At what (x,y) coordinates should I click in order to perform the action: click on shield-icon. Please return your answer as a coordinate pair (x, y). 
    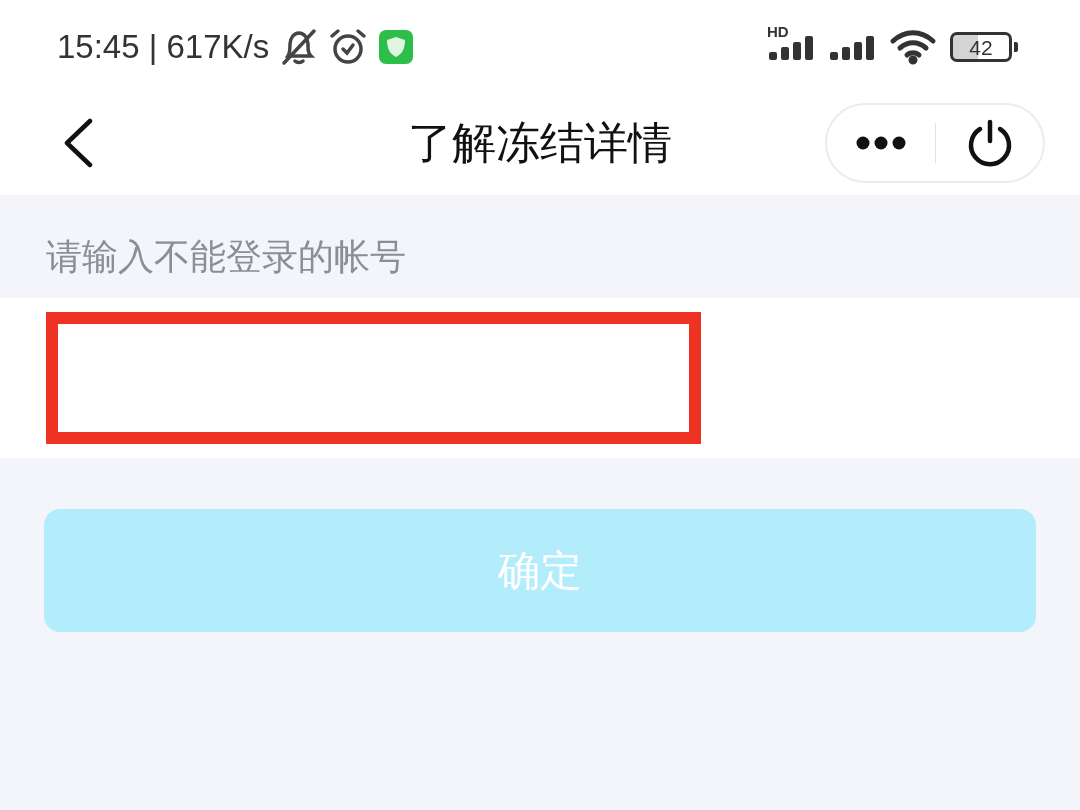
    Looking at the image, I should click on (396, 47).